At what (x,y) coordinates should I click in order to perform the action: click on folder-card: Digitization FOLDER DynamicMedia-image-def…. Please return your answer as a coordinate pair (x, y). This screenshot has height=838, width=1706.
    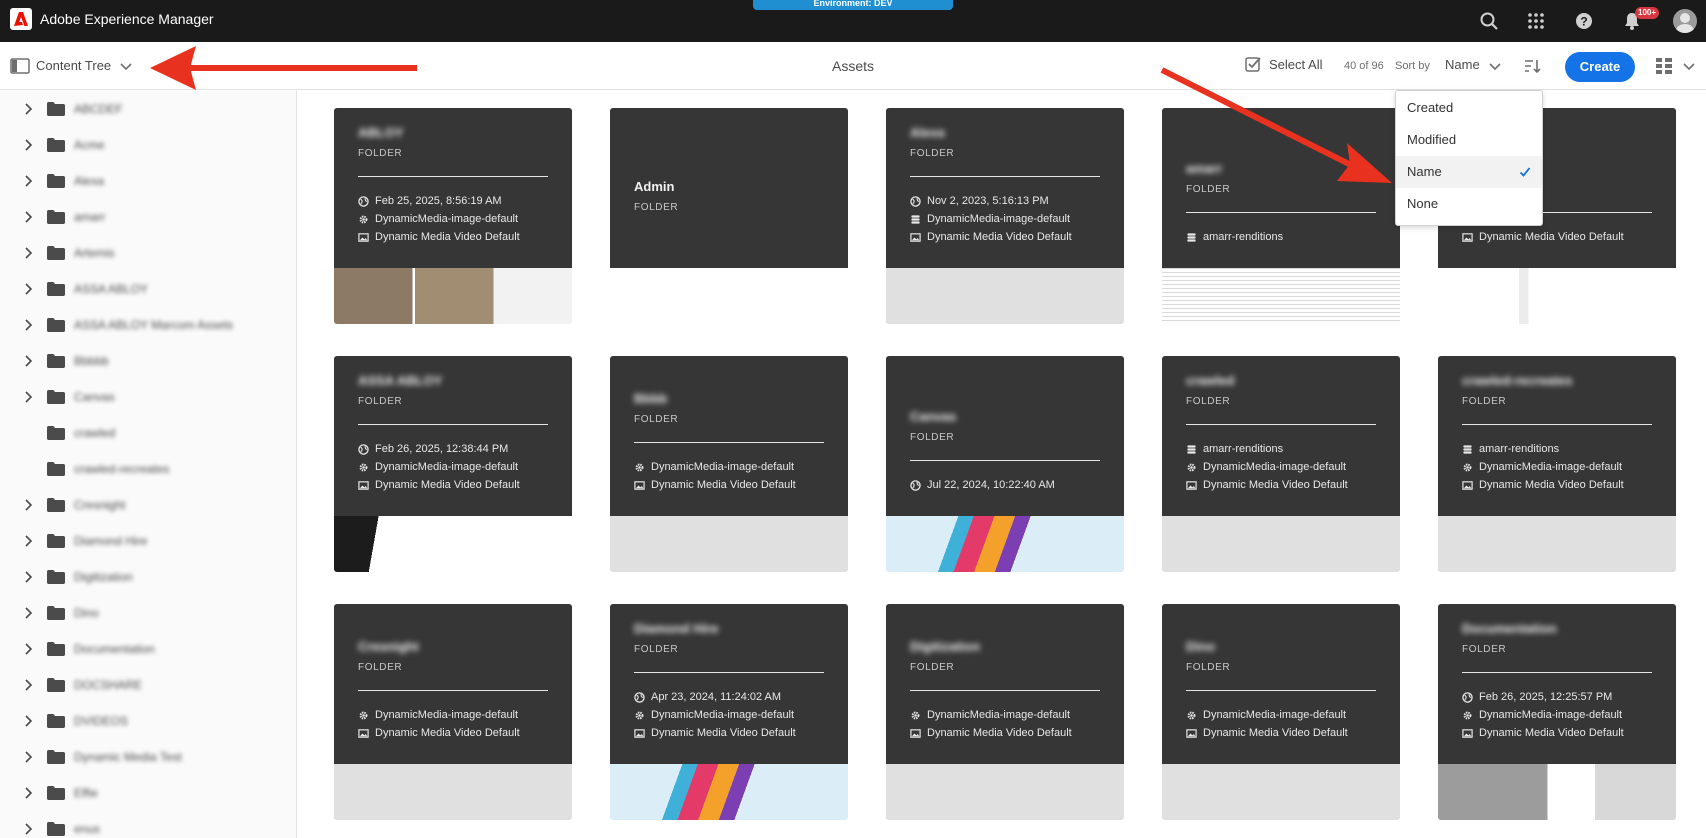
    Looking at the image, I should click on (1005, 712).